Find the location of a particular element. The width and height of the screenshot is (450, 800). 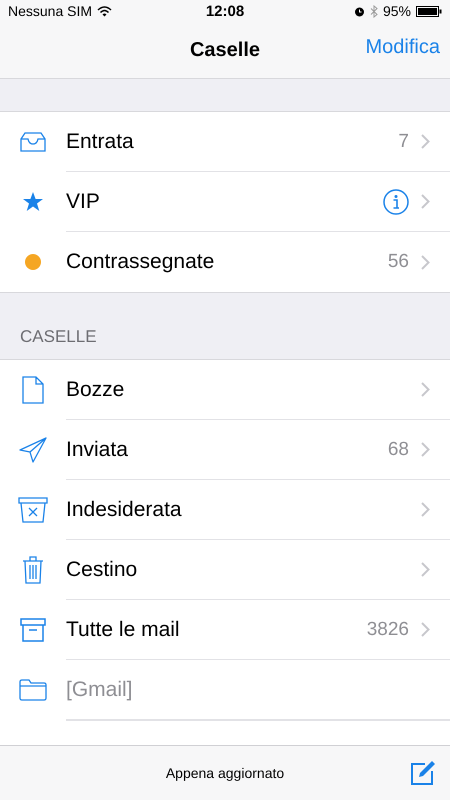

compose-icon is located at coordinates (423, 773).